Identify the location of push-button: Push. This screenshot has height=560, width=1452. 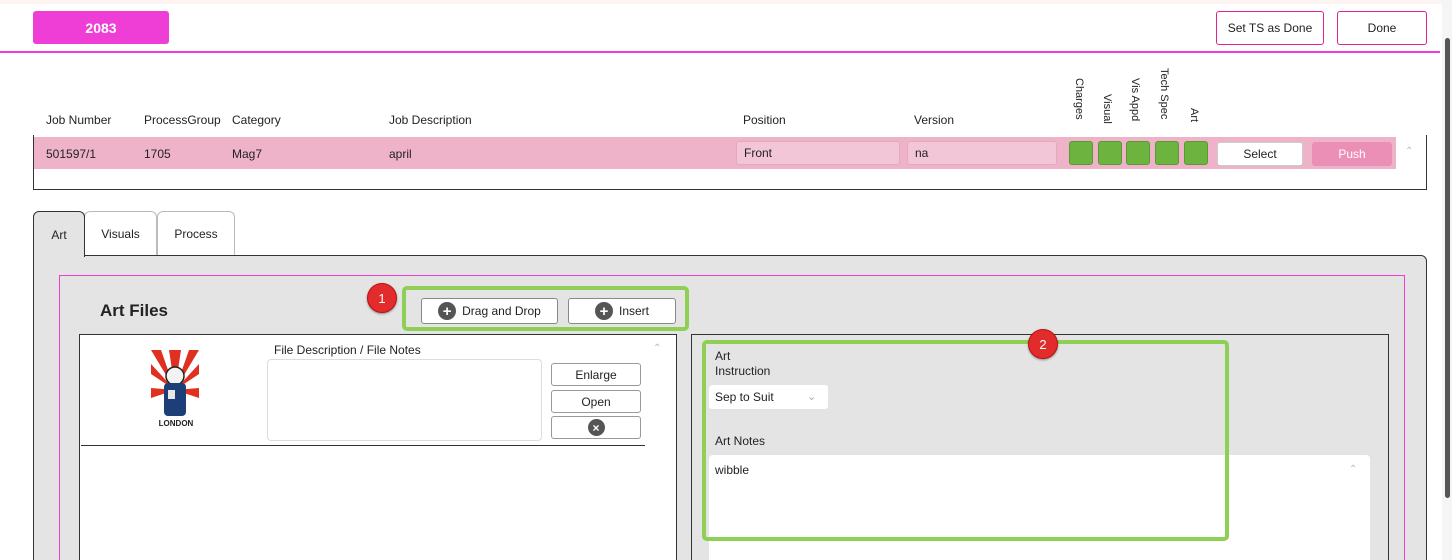
(1352, 154).